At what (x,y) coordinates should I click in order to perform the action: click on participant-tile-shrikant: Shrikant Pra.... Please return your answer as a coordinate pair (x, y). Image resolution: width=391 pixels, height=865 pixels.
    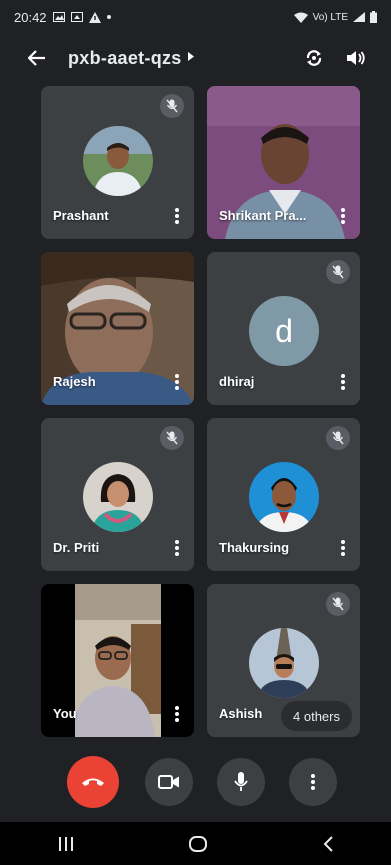
    Looking at the image, I should click on (283, 162).